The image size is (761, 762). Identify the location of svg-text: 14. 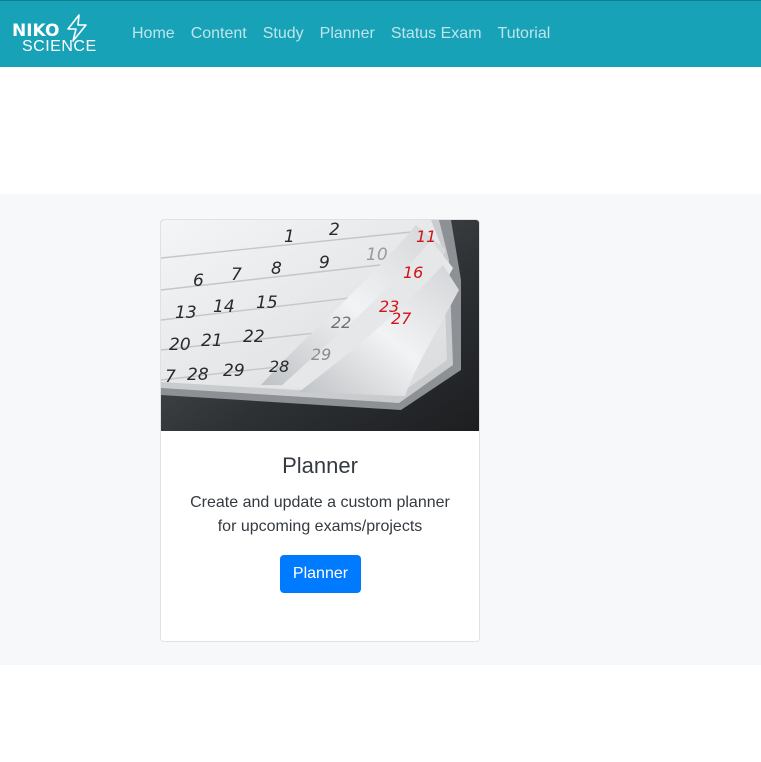
(224, 307).